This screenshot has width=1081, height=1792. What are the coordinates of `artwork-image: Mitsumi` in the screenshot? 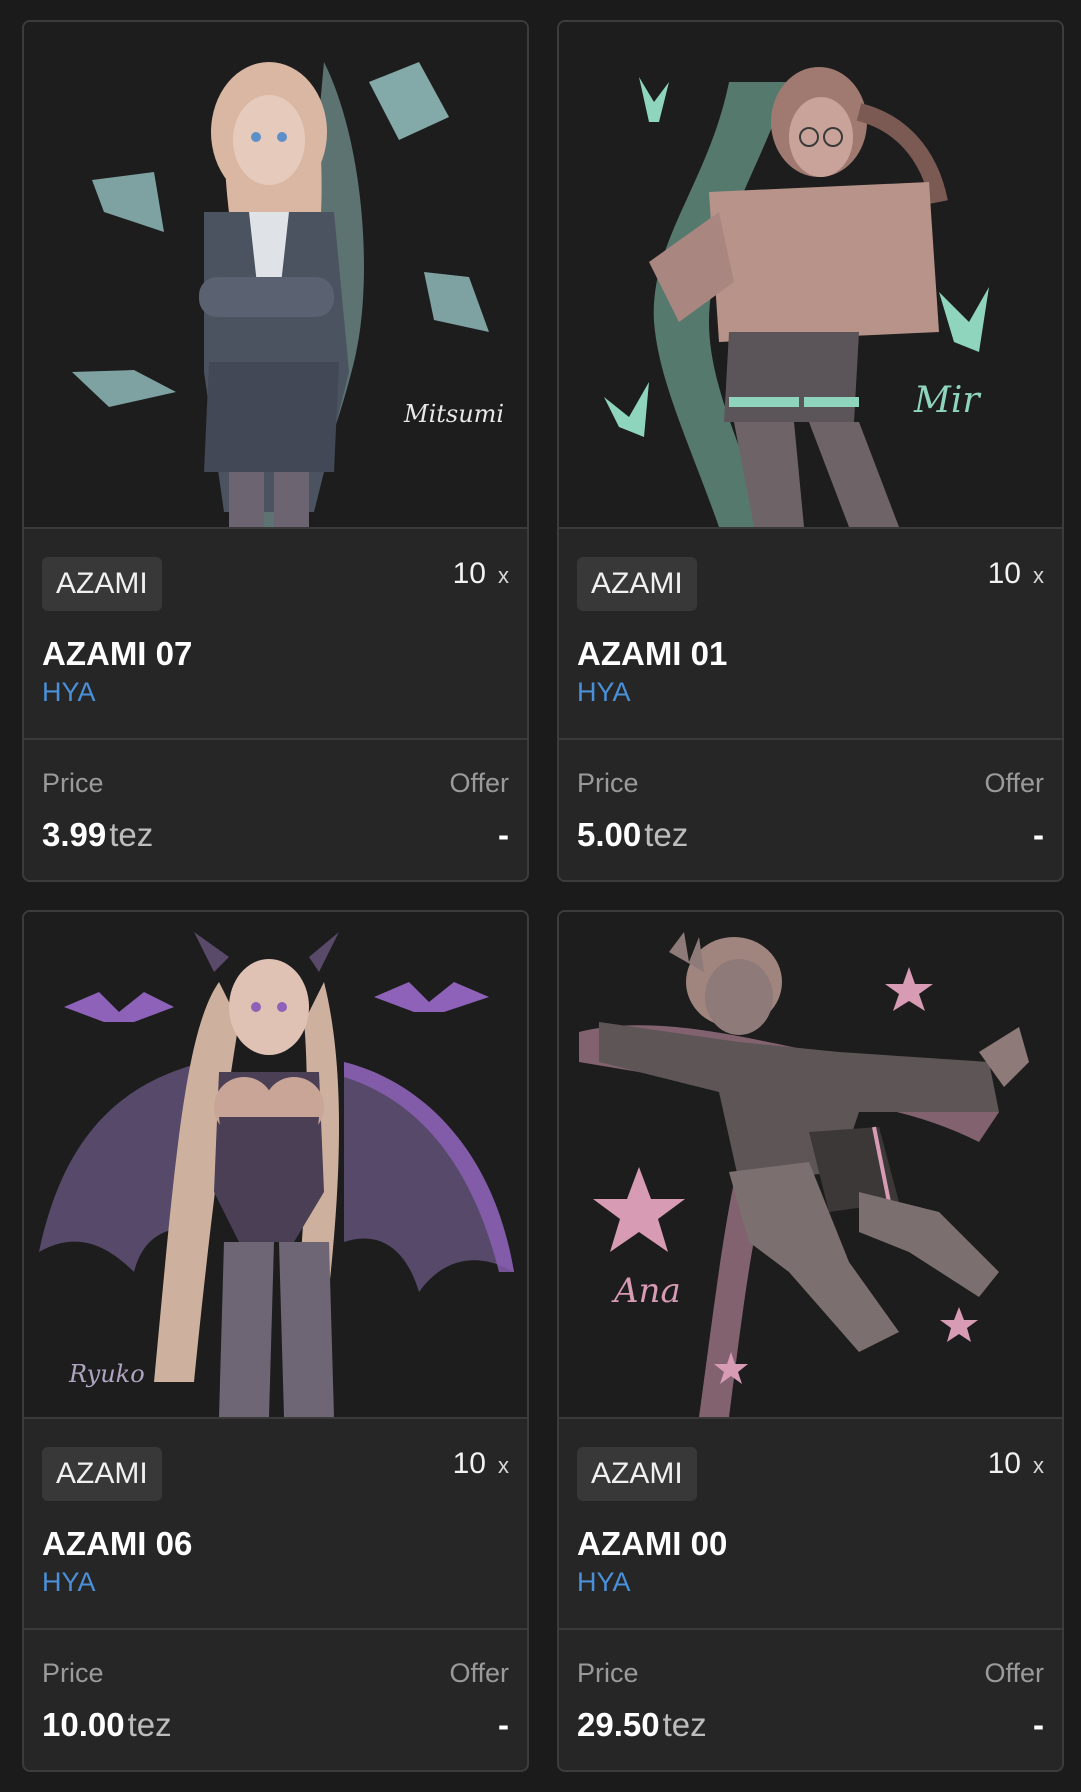 It's located at (275, 275).